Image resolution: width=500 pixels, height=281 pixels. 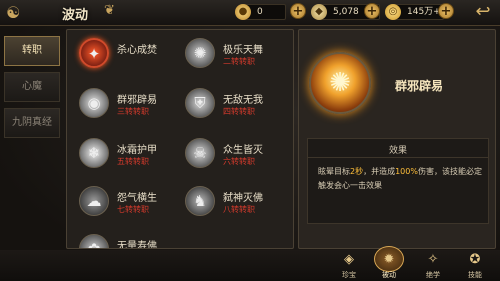 What do you see at coordinates (200, 201) in the screenshot?
I see `figure-icon: ♞` at bounding box center [200, 201].